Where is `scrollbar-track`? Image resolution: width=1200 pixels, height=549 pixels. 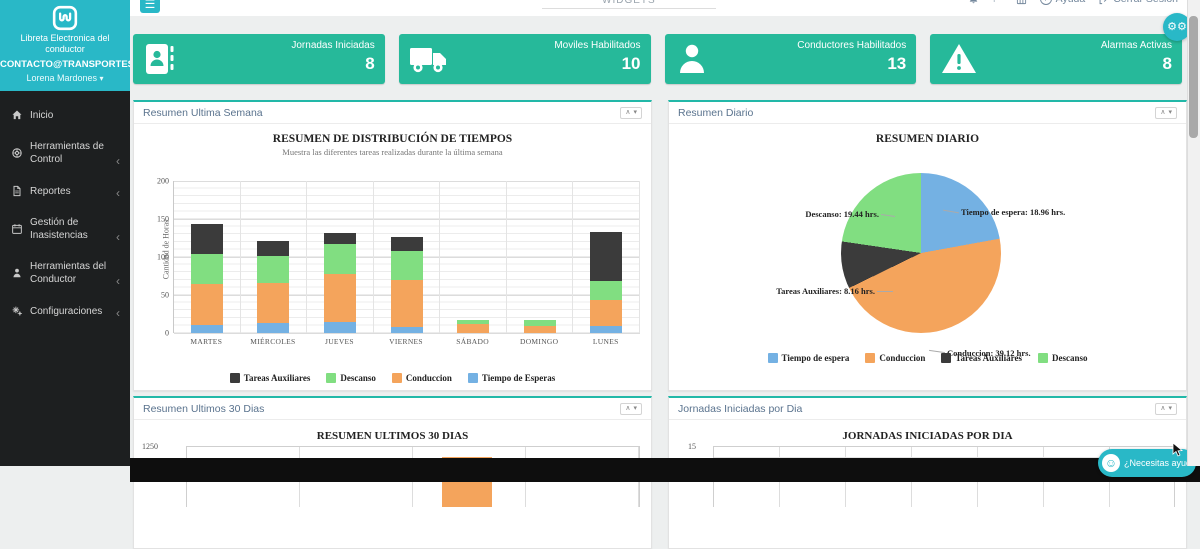 scrollbar-track is located at coordinates (1193, 233).